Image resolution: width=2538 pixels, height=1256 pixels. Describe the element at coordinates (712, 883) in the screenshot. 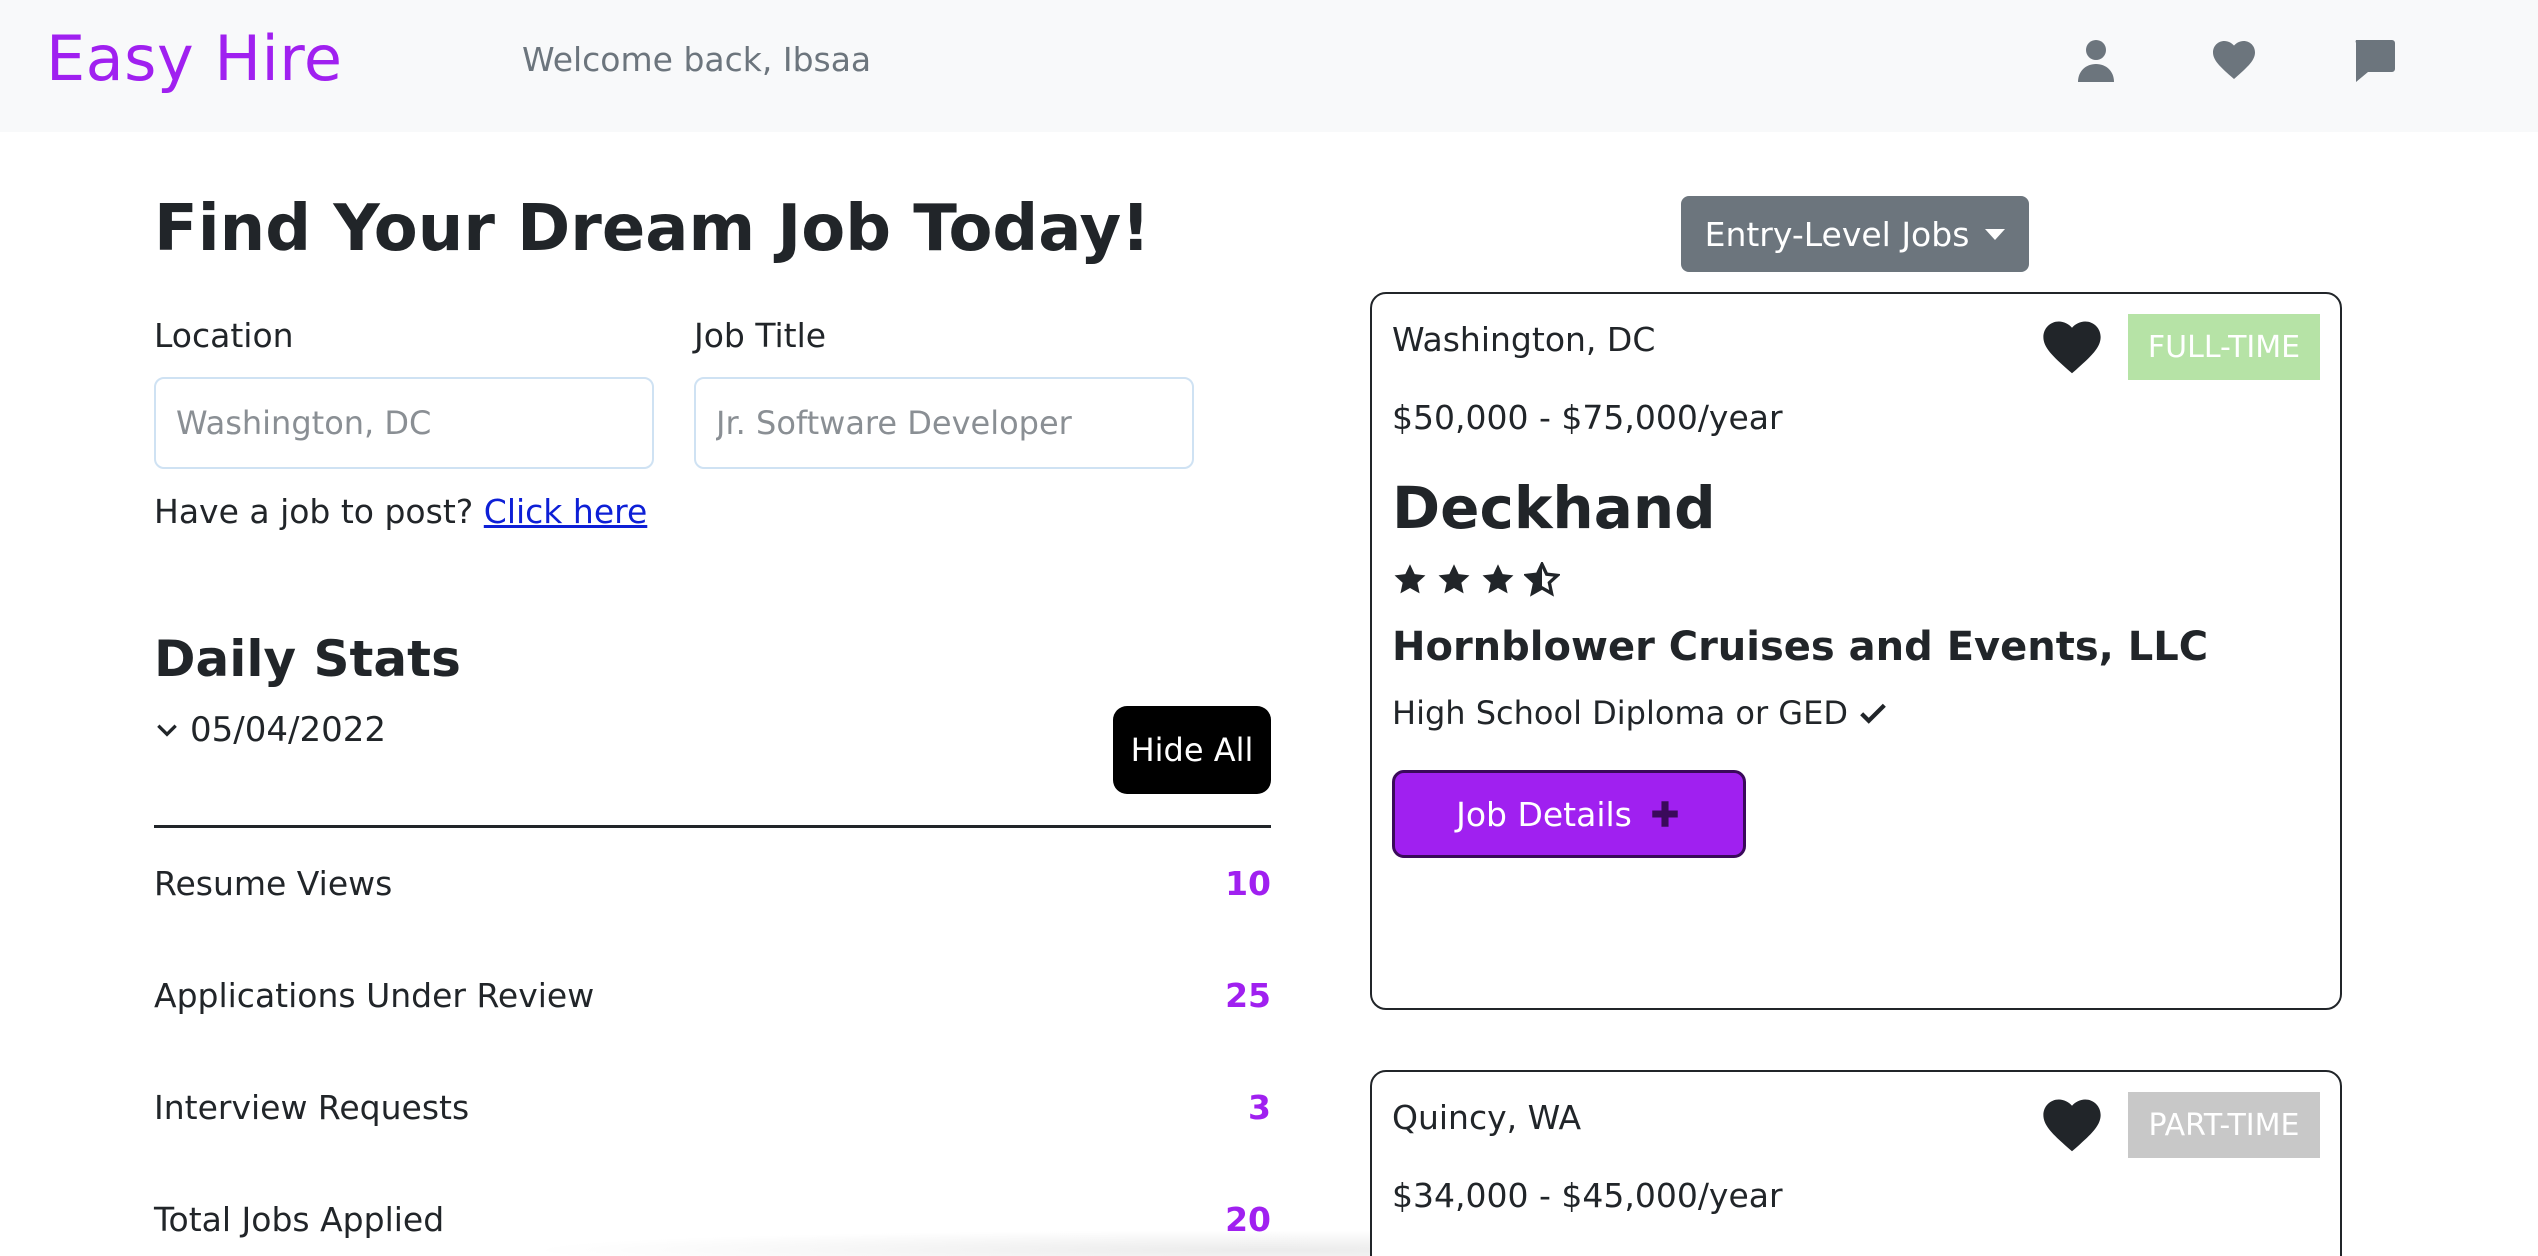

I see `stat-row-resume-views: Resume Views 10` at that location.